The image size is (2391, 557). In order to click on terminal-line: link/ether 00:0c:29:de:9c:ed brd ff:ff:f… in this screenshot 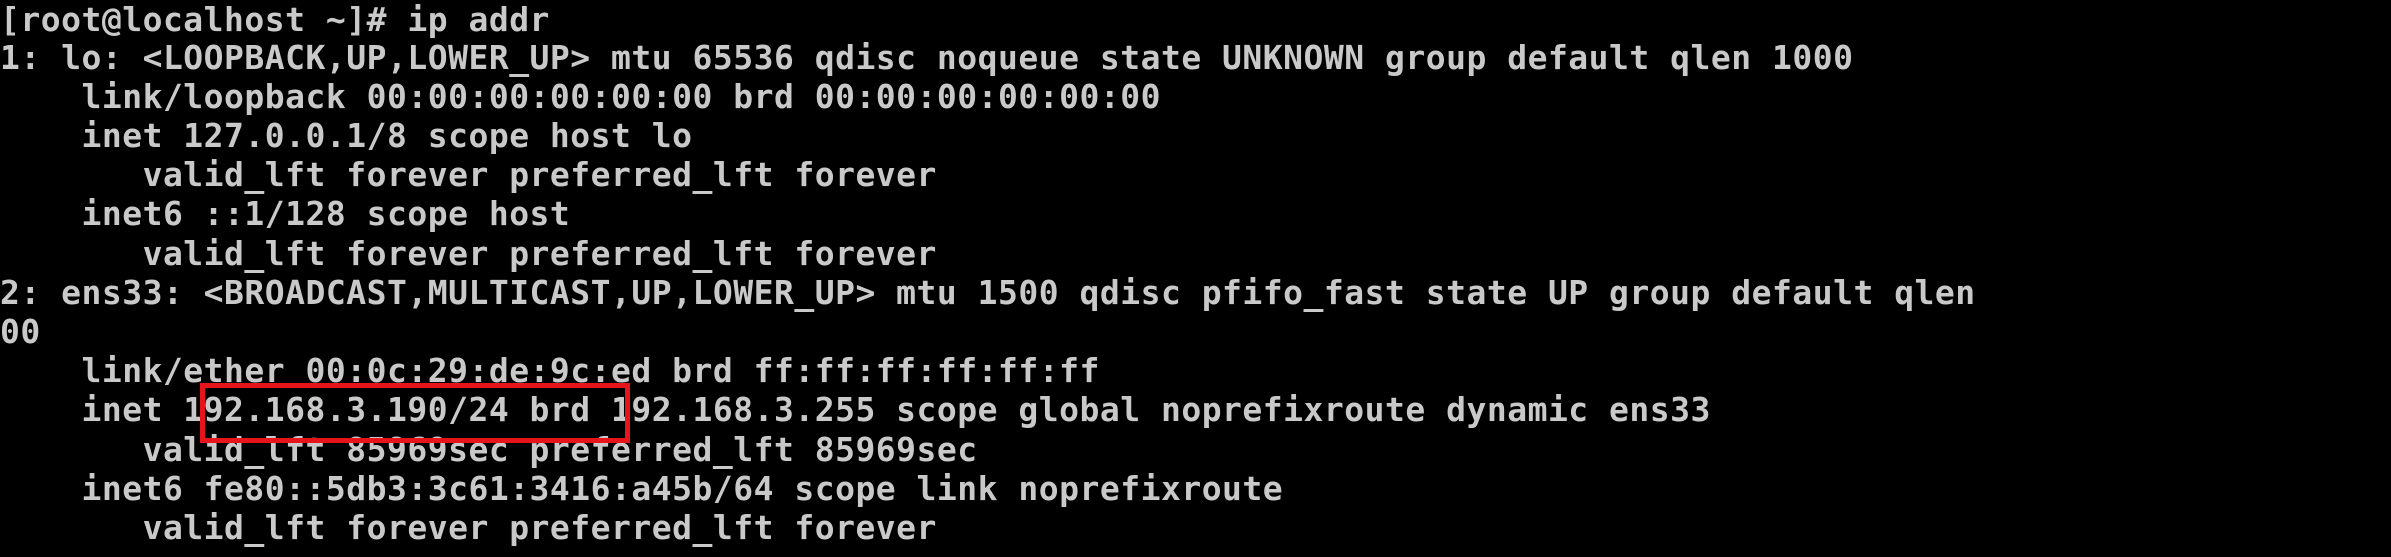, I will do `click(550, 370)`.